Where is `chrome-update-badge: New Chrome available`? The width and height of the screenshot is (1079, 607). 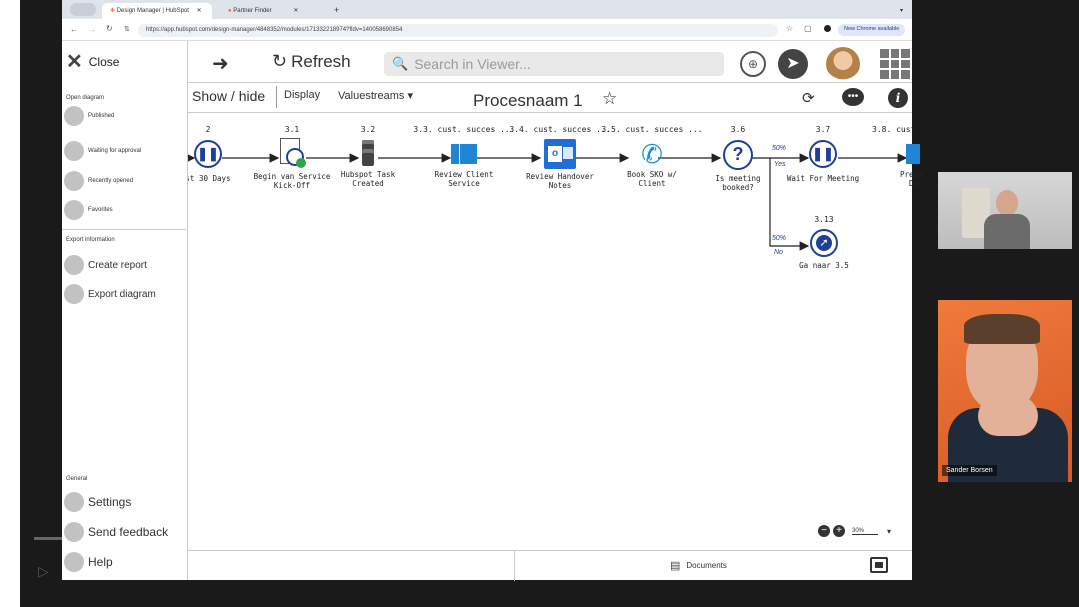 chrome-update-badge: New Chrome available is located at coordinates (872, 30).